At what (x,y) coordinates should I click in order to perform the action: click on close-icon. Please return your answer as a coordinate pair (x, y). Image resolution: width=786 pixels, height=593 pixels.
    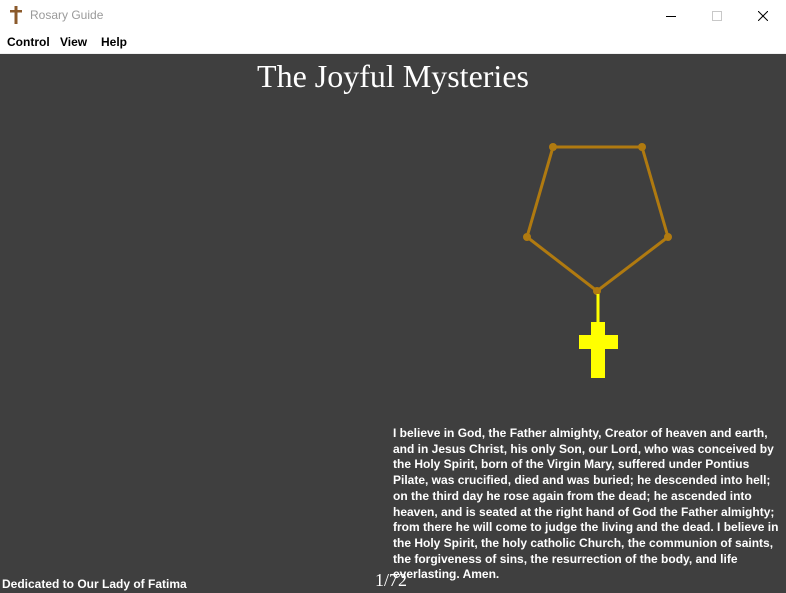
    Looking at the image, I should click on (763, 15).